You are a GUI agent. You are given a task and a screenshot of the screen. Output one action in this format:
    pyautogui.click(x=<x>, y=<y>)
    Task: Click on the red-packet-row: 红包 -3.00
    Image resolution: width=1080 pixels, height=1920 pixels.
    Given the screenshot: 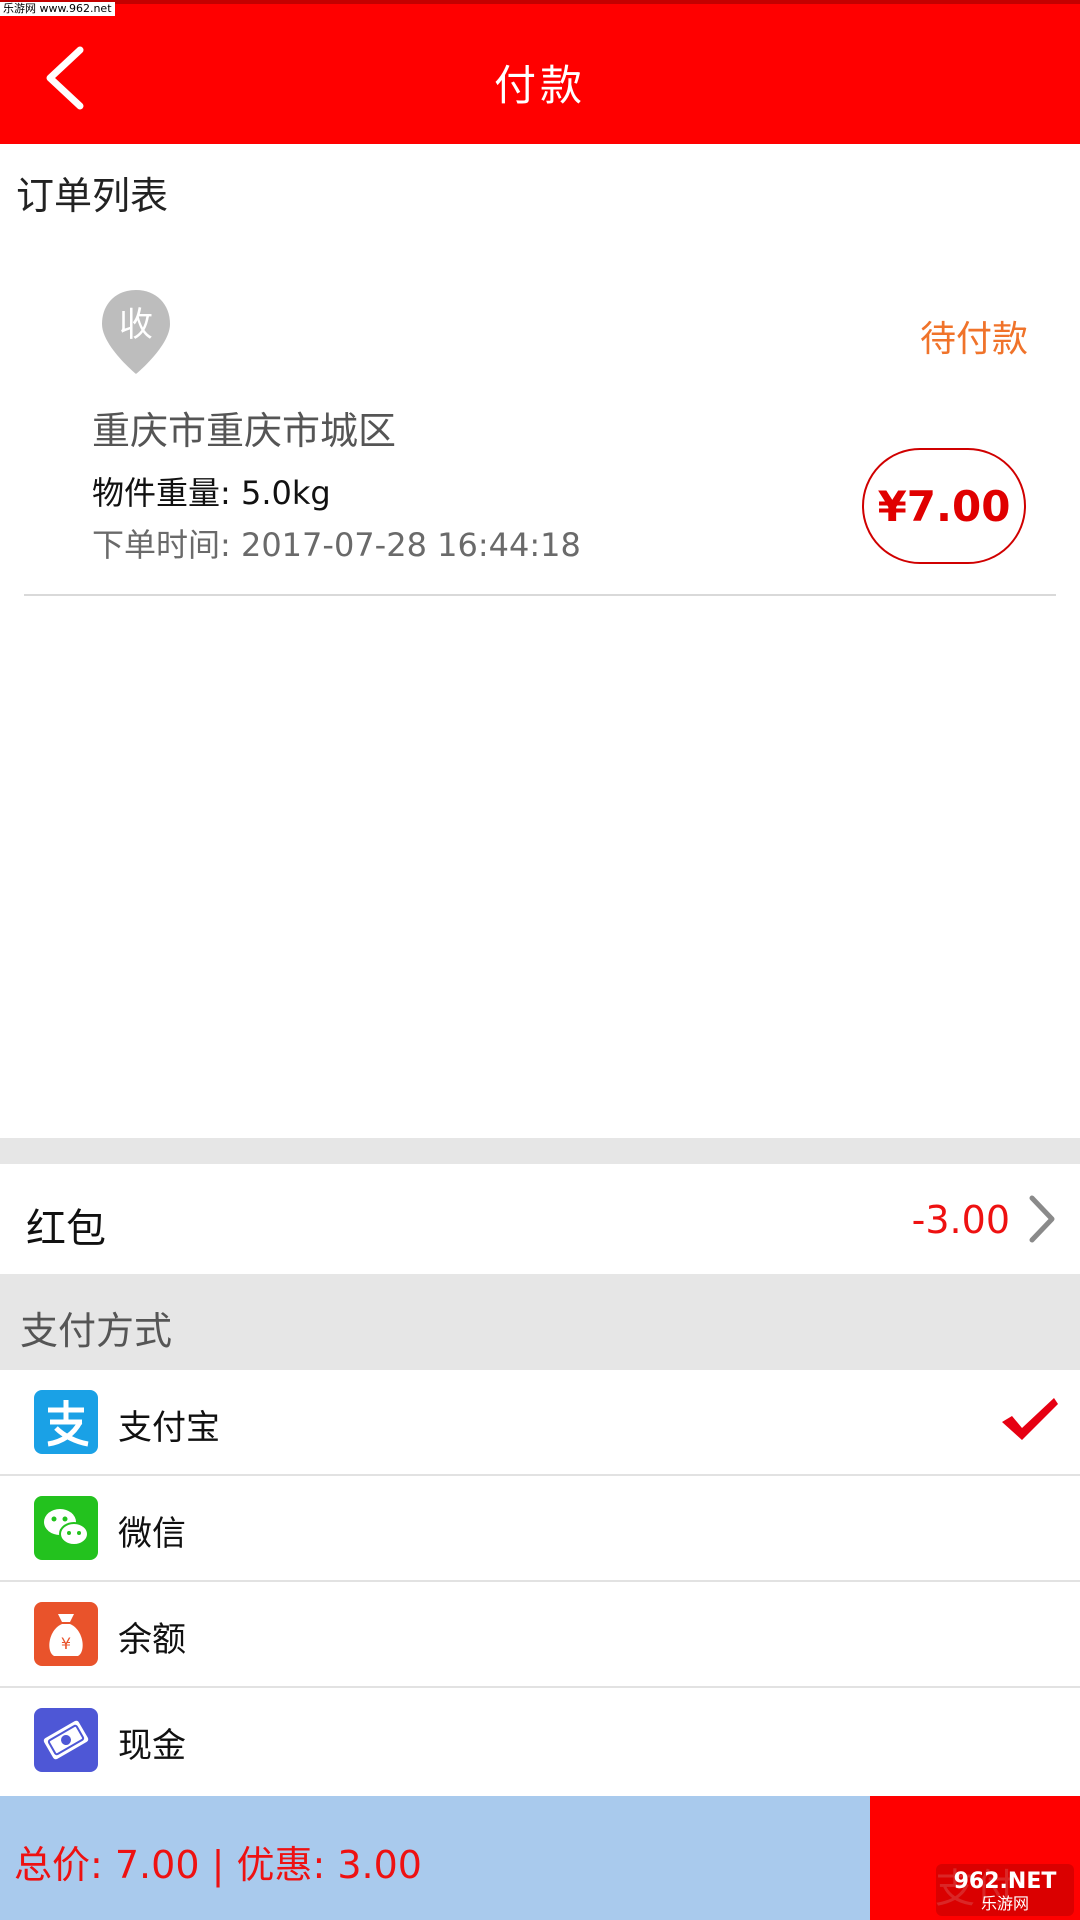 What is the action you would take?
    pyautogui.click(x=540, y=1219)
    